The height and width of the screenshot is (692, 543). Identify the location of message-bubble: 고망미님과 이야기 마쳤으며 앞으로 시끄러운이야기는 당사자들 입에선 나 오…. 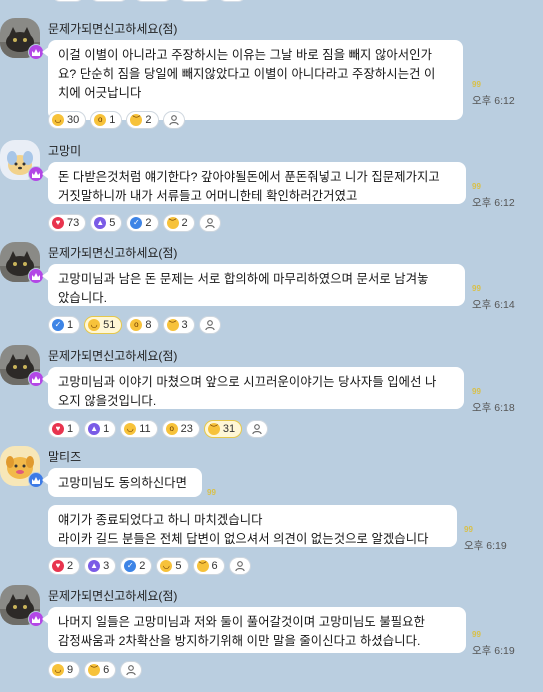
(253, 388).